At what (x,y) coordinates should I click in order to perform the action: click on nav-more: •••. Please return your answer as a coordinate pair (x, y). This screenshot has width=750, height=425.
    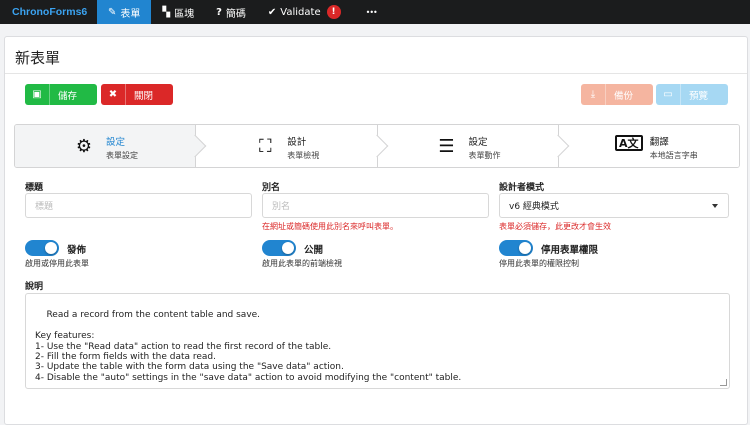
    Looking at the image, I should click on (371, 12).